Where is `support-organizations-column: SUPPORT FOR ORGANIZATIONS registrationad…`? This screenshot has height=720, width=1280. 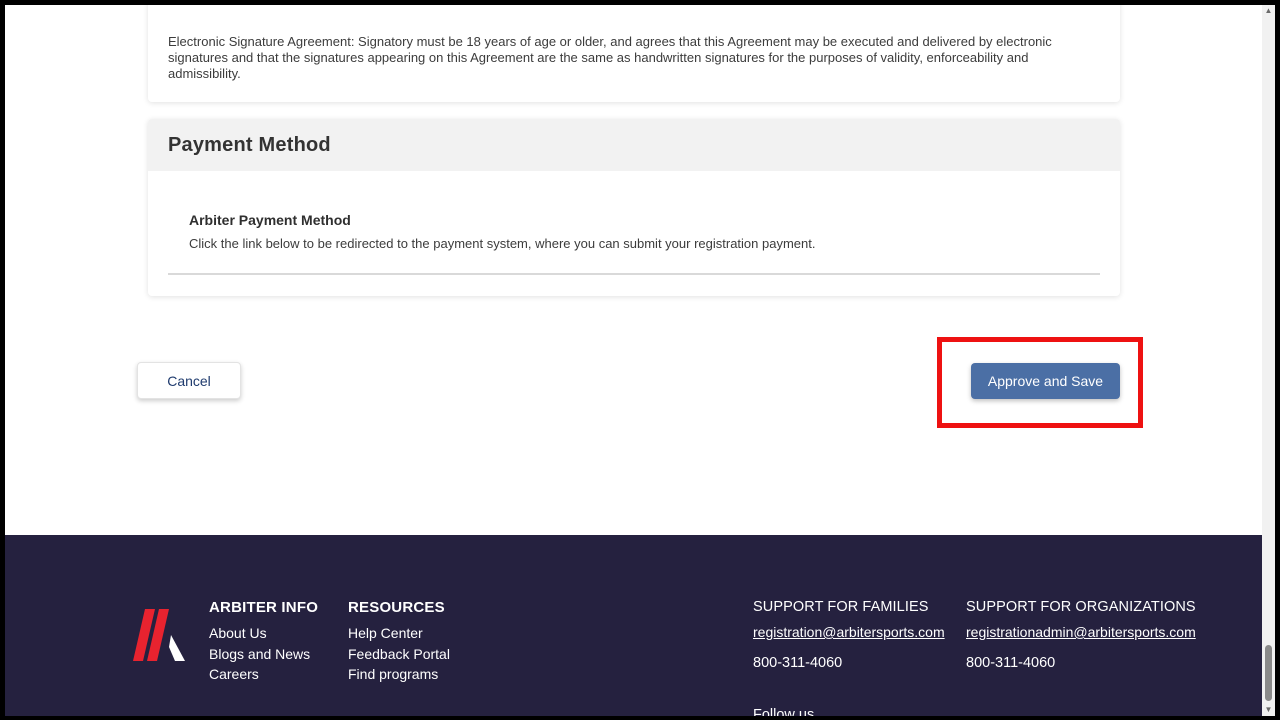
support-organizations-column: SUPPORT FOR ORGANIZATIONS registrationad… is located at coordinates (1081, 635).